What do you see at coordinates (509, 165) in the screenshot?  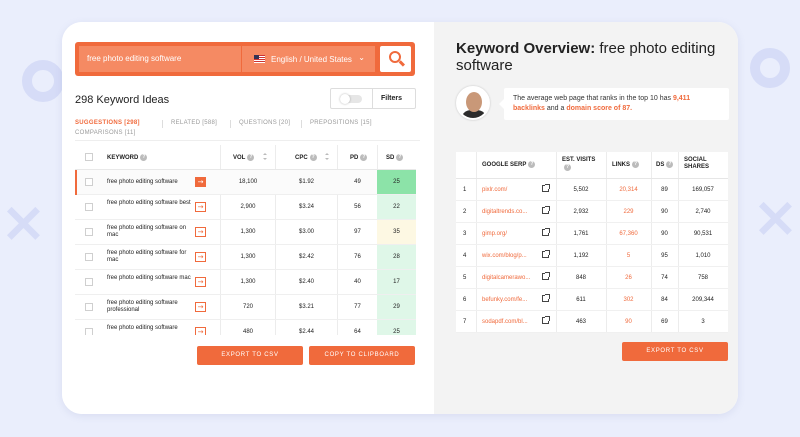 I see `column-google-serp: GOOGLE SERP?` at bounding box center [509, 165].